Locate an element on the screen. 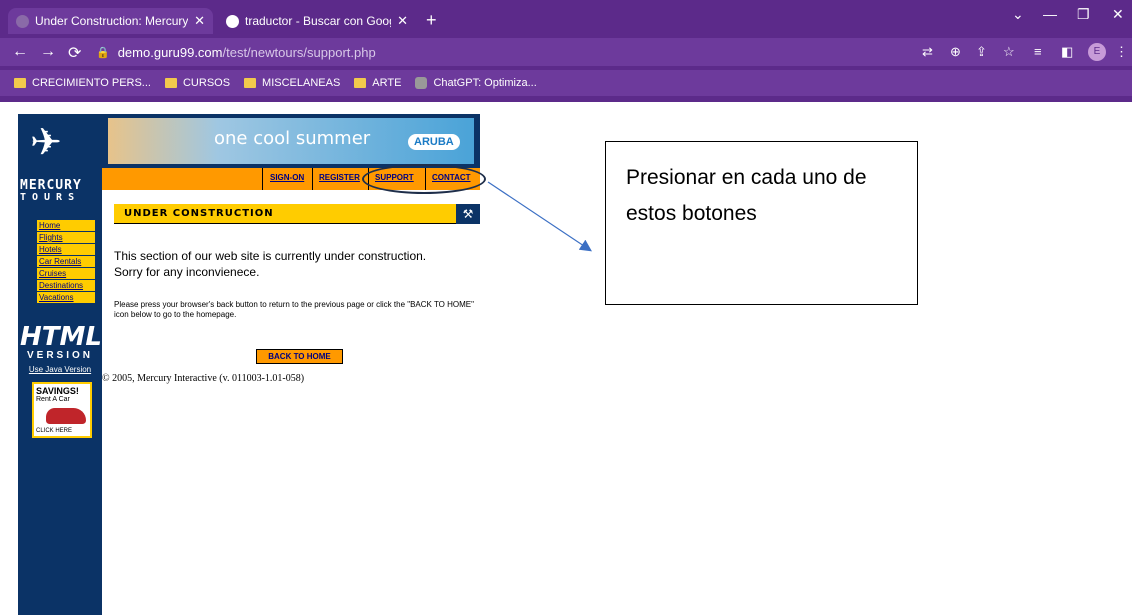 This screenshot has width=1132, height=615. url-path: /test/newtours/support.php is located at coordinates (299, 52).